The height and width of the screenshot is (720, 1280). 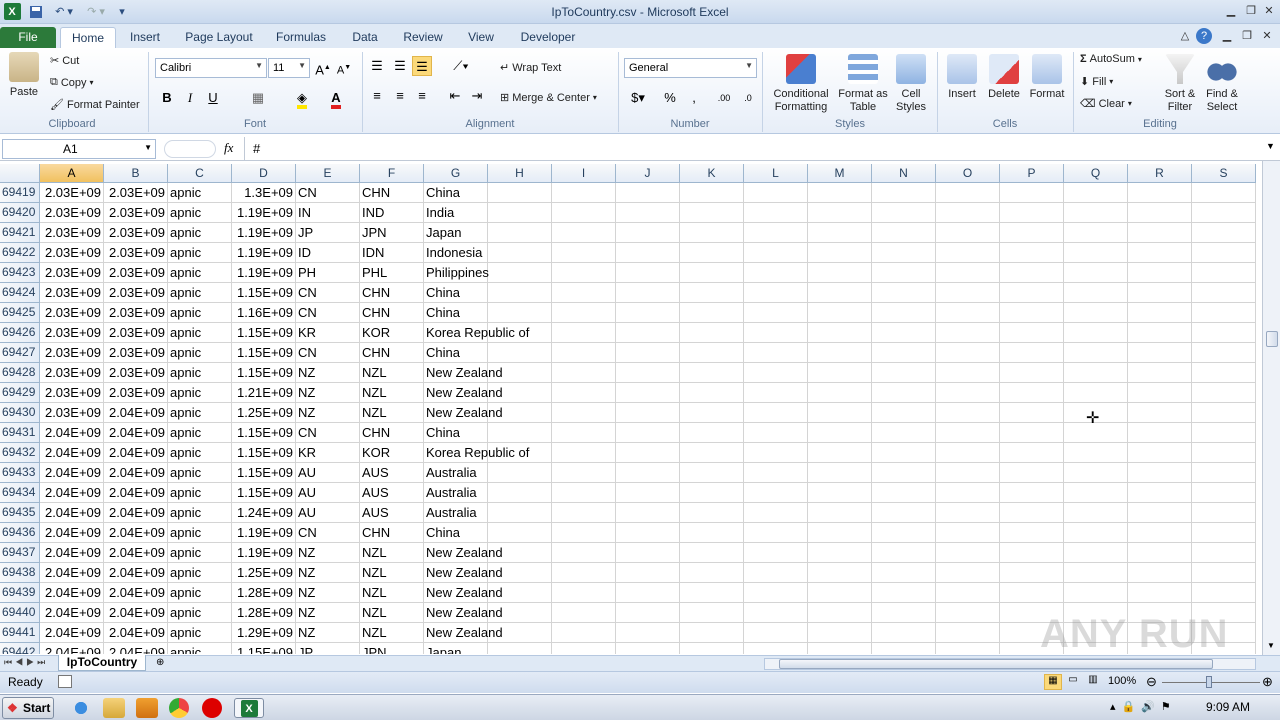 I want to click on column-header-j: J, so click(x=648, y=173).